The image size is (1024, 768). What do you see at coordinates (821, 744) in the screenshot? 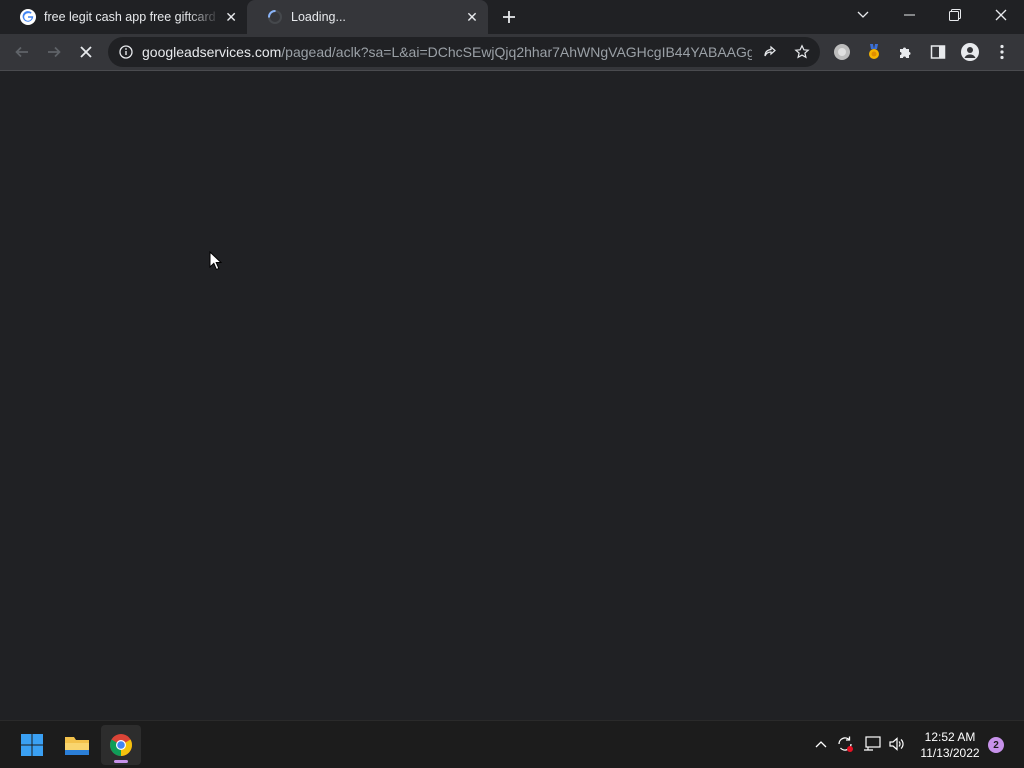
I see `chevron-up-icon` at bounding box center [821, 744].